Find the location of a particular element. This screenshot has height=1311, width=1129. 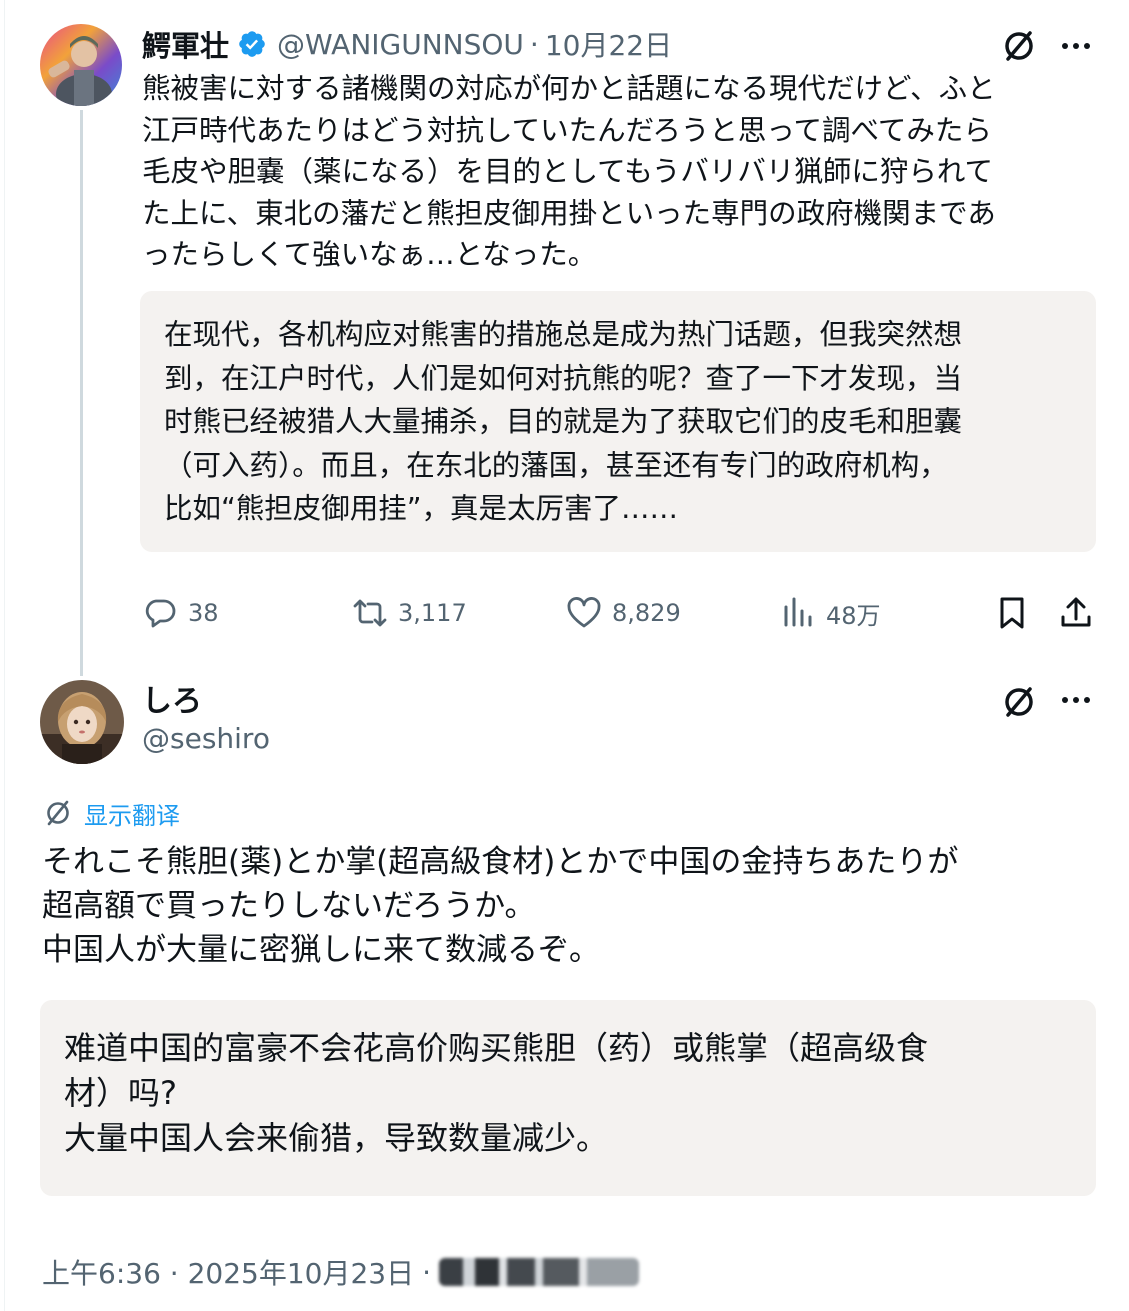

share-button is located at coordinates (1076, 613).